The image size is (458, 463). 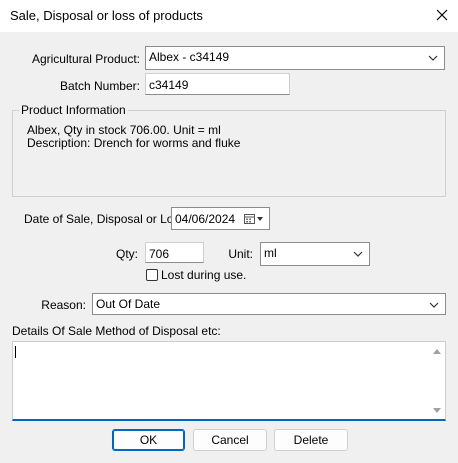 I want to click on product-select: Albex - c34149, so click(x=295, y=58).